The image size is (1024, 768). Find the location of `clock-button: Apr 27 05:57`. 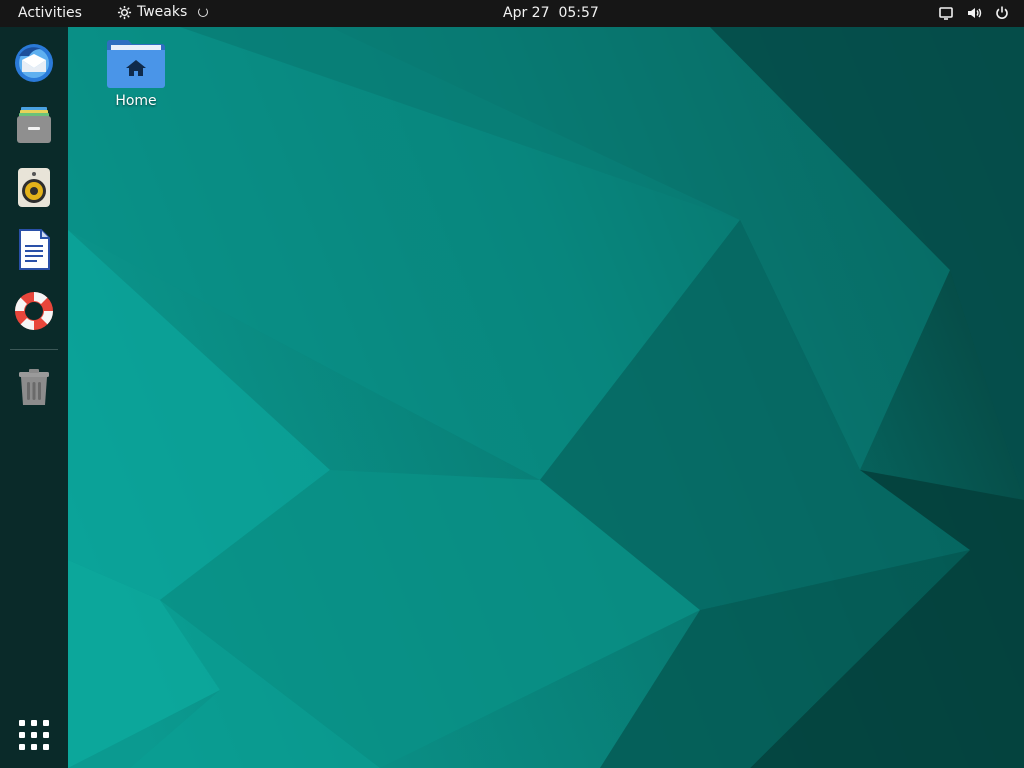

clock-button: Apr 27 05:57 is located at coordinates (551, 13).